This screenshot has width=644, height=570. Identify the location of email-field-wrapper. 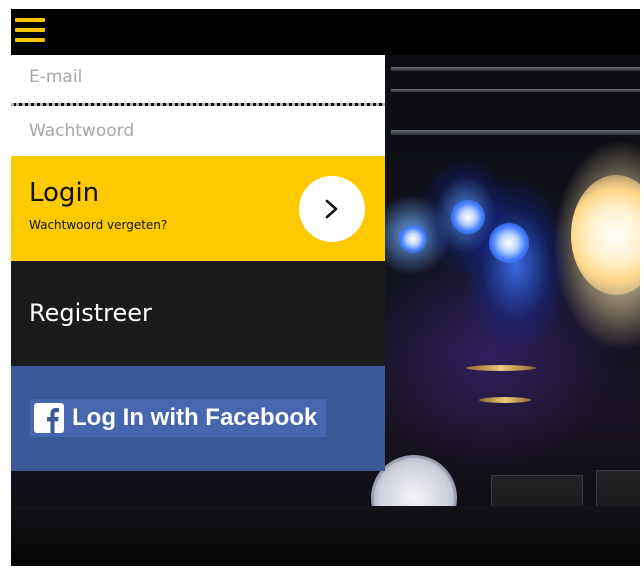
(198, 79).